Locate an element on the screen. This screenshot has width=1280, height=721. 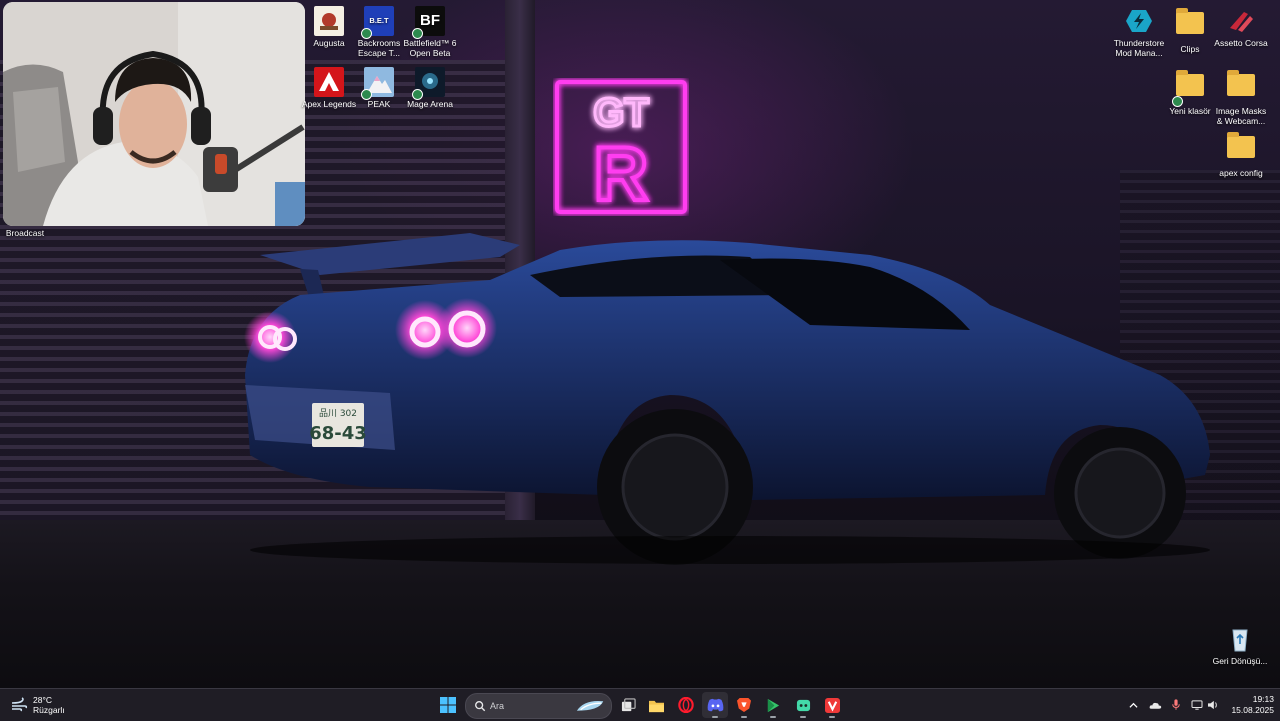
taskbar: 28°C Rüzgarlı Ara 19:13 15.08.2025 is located at coordinates (640, 704).